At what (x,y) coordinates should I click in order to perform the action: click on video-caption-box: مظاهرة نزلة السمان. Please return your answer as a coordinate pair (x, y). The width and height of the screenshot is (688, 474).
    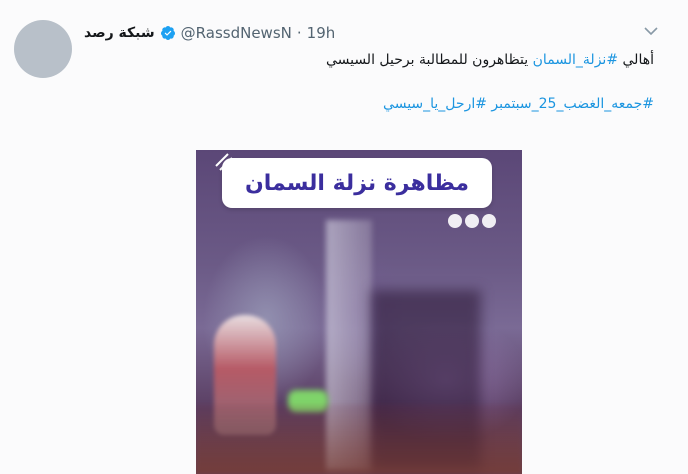
    Looking at the image, I should click on (357, 183).